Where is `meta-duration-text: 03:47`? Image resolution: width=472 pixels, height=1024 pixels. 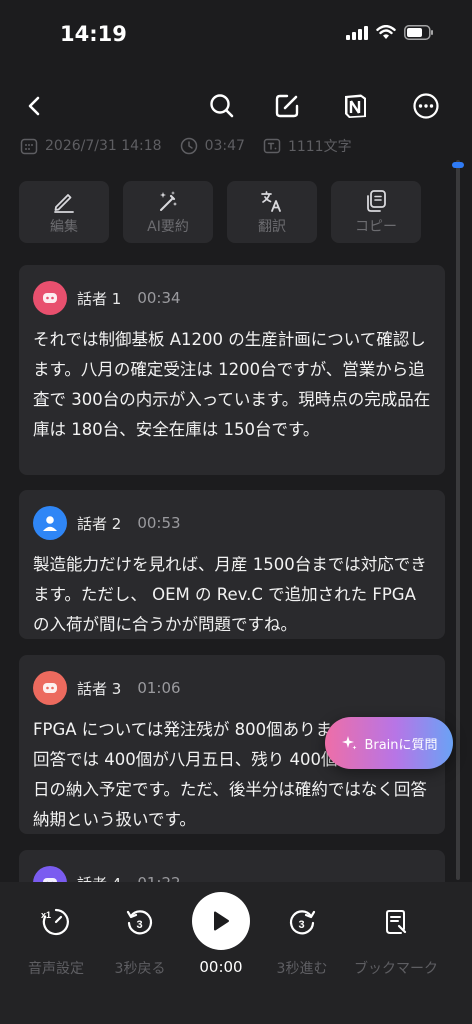 meta-duration-text: 03:47 is located at coordinates (224, 146).